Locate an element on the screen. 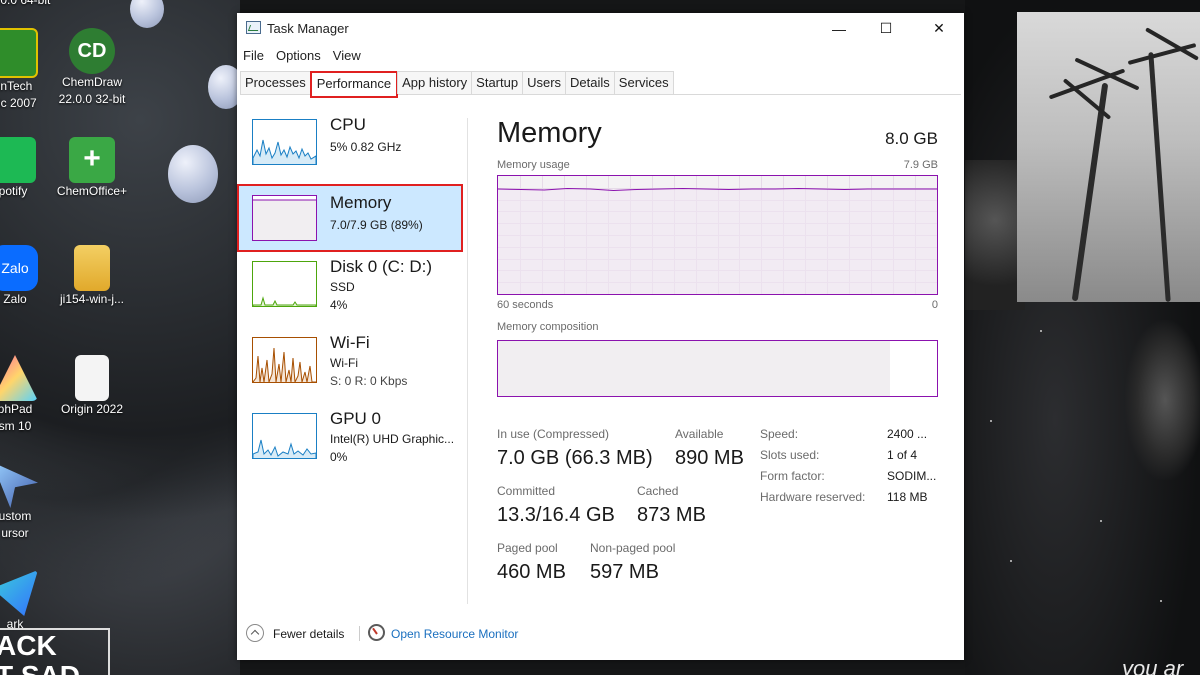  tab-performance: Performance is located at coordinates (354, 84).